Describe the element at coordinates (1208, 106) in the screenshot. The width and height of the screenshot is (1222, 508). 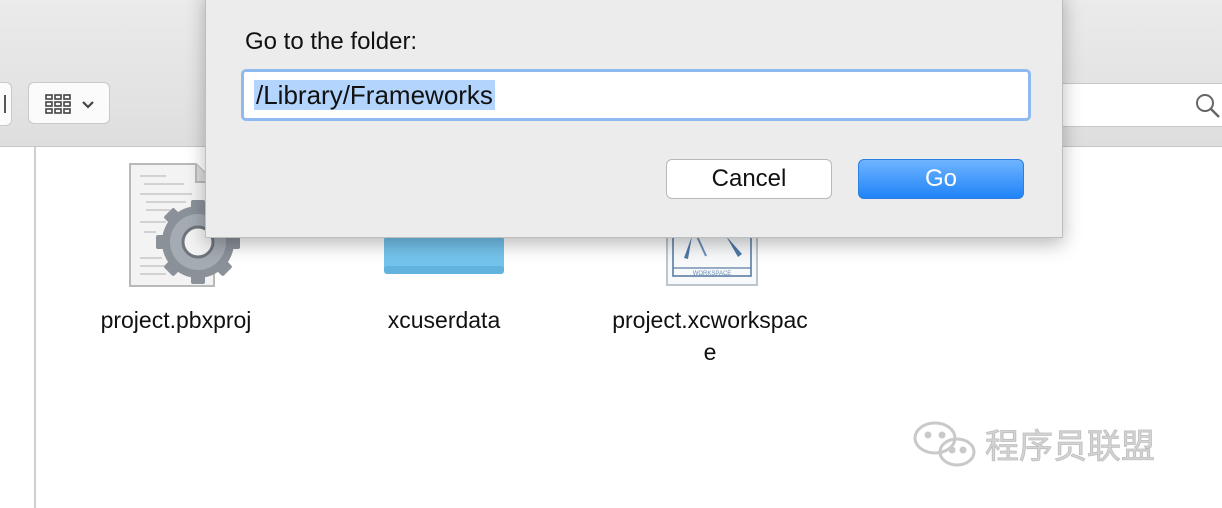
I see `search-icon` at that location.